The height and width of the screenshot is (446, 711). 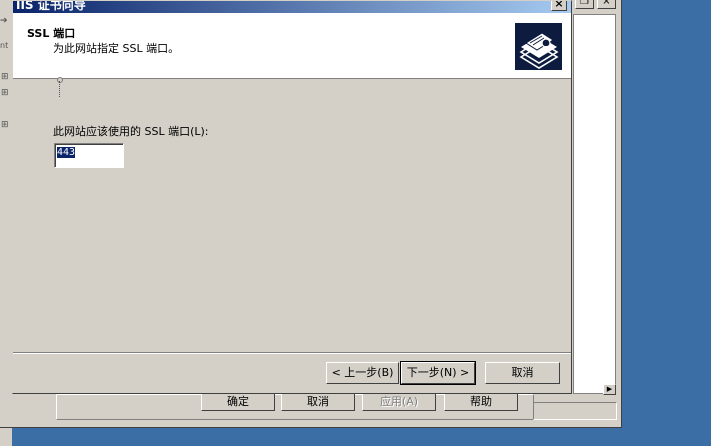 What do you see at coordinates (66, 152) in the screenshot?
I see `ssl-port-value: 443` at bounding box center [66, 152].